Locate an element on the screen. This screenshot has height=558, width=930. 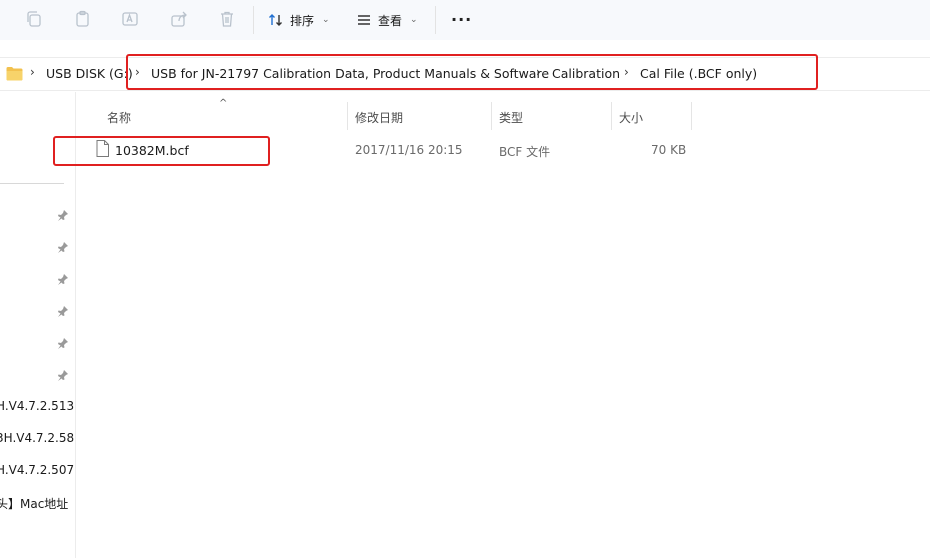
column-header-modified: 修改日期 is located at coordinates (379, 117).